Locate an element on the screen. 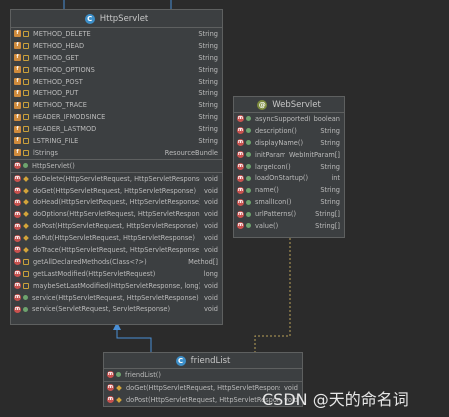 This screenshot has height=417, width=449. method-row: m initParams()WebInitParam[] is located at coordinates (289, 155).